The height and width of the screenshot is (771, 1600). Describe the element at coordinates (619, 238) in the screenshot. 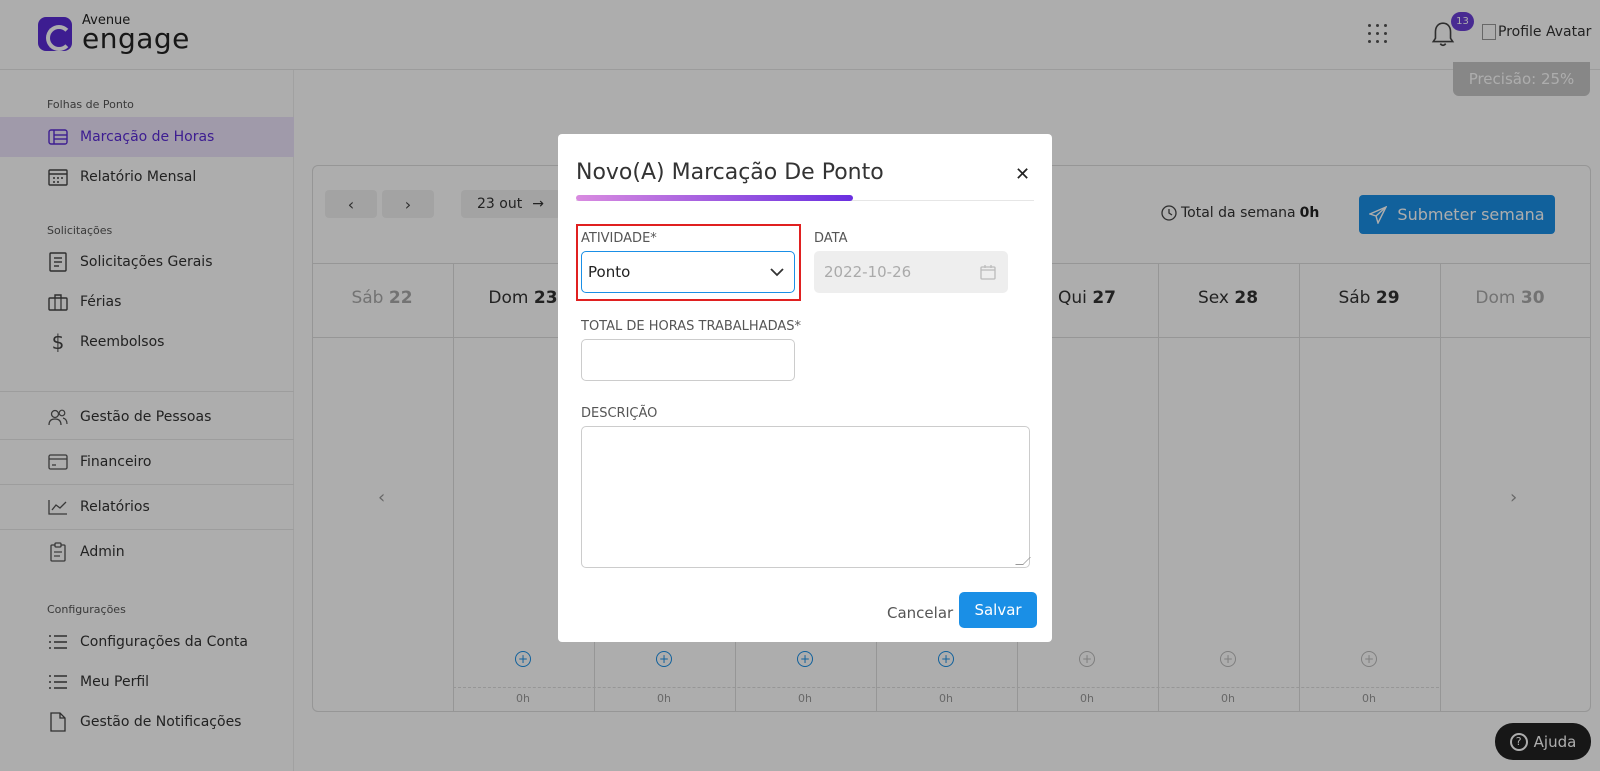

I see `activity-label: ATIVIDADE*` at that location.